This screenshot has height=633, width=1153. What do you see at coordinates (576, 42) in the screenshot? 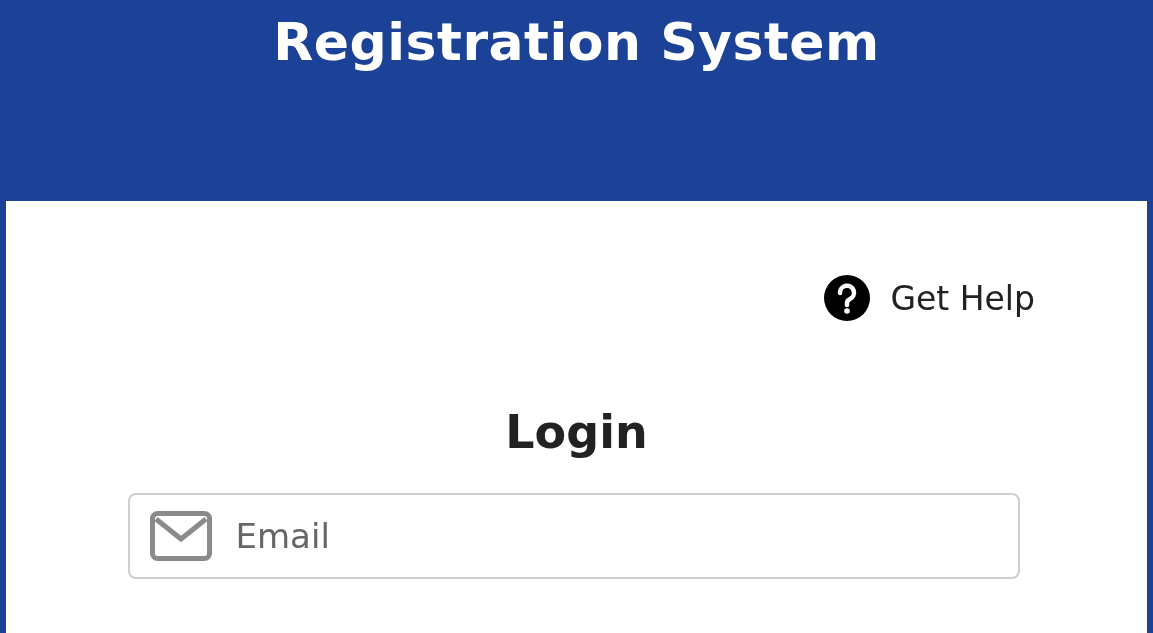
I see `app-title: Registration System` at bounding box center [576, 42].